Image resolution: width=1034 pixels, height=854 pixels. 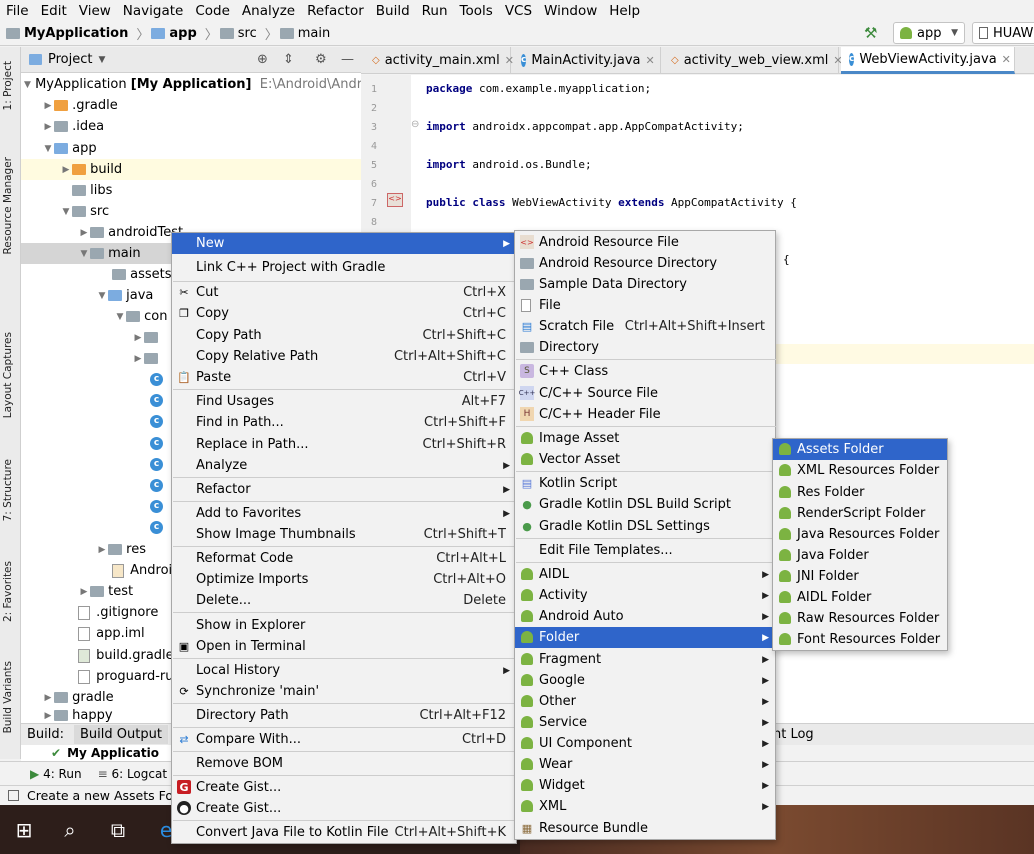 What do you see at coordinates (191, 211) in the screenshot?
I see `tree-item: ▼ src` at bounding box center [191, 211].